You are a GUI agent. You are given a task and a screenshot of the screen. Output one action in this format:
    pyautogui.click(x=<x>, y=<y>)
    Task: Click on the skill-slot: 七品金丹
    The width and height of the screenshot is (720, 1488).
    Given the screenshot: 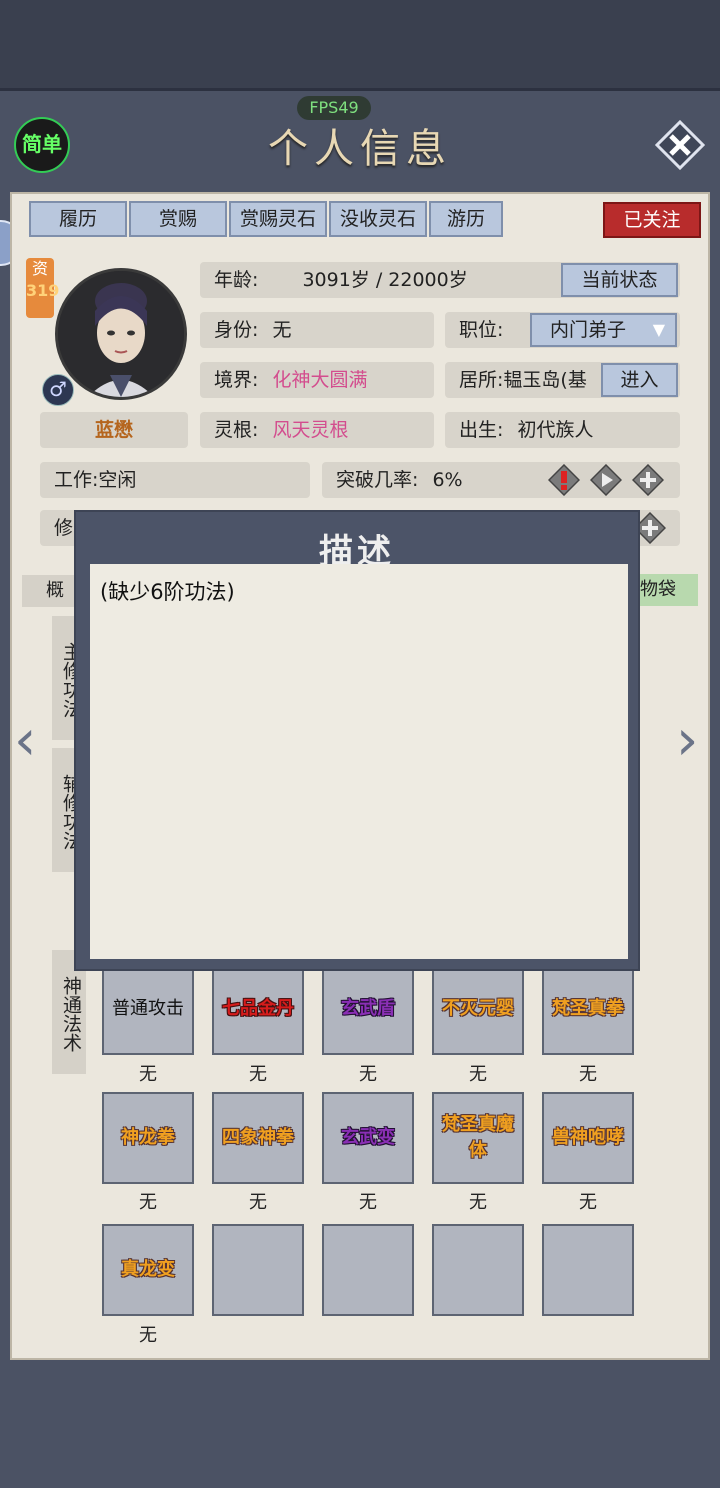 What is the action you would take?
    pyautogui.click(x=258, y=1009)
    